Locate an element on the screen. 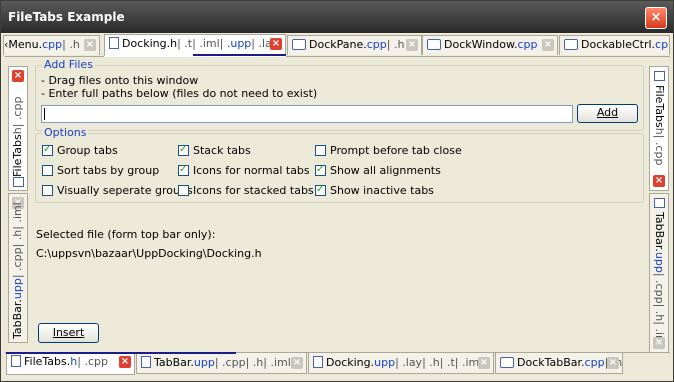 The height and width of the screenshot is (382, 674). checkbox-label: Visually seperate groups is located at coordinates (125, 190).